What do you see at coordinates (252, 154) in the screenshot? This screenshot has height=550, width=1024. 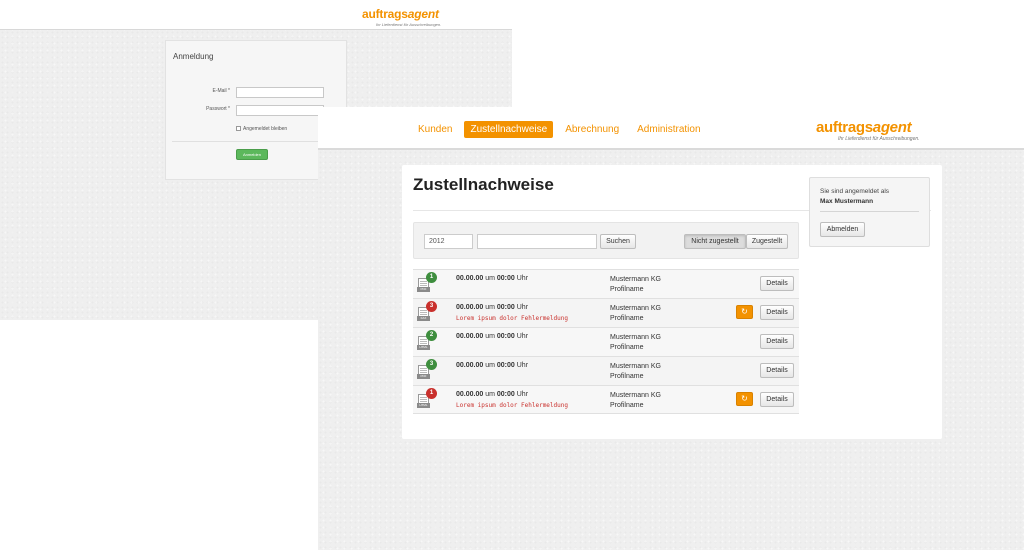 I see `login-submit-button: Anmelden` at bounding box center [252, 154].